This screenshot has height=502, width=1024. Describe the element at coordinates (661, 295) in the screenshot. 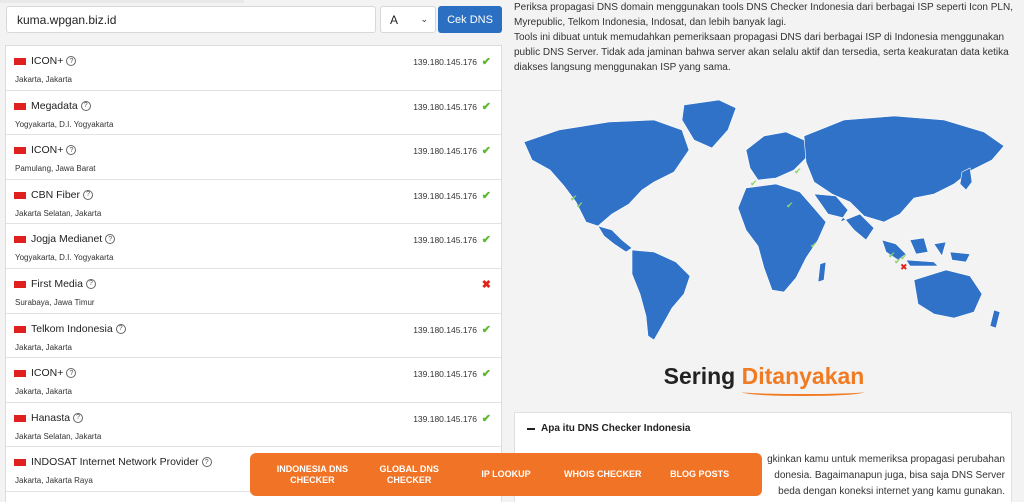

I see `map-region-south-america` at that location.